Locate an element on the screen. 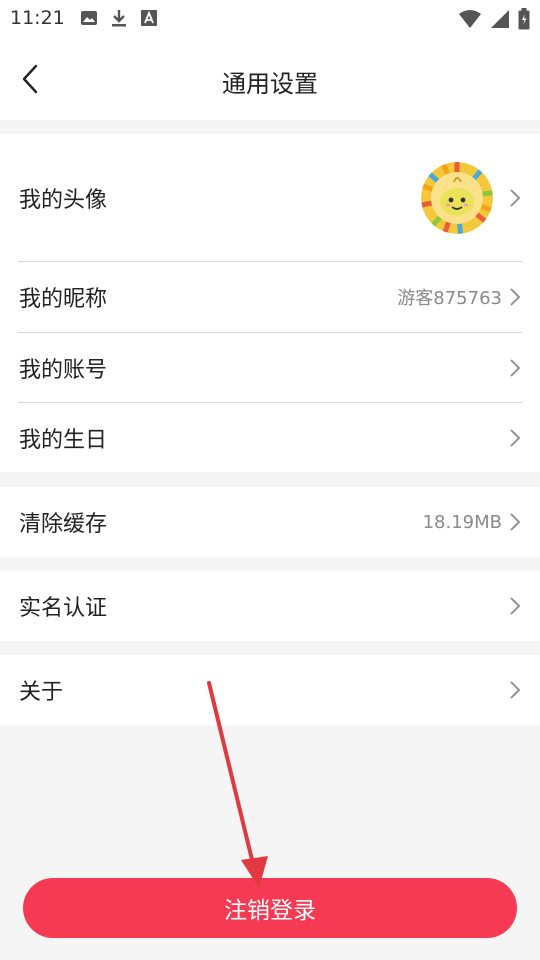 The image size is (540, 960). verification-row: 实名认证 is located at coordinates (270, 606).